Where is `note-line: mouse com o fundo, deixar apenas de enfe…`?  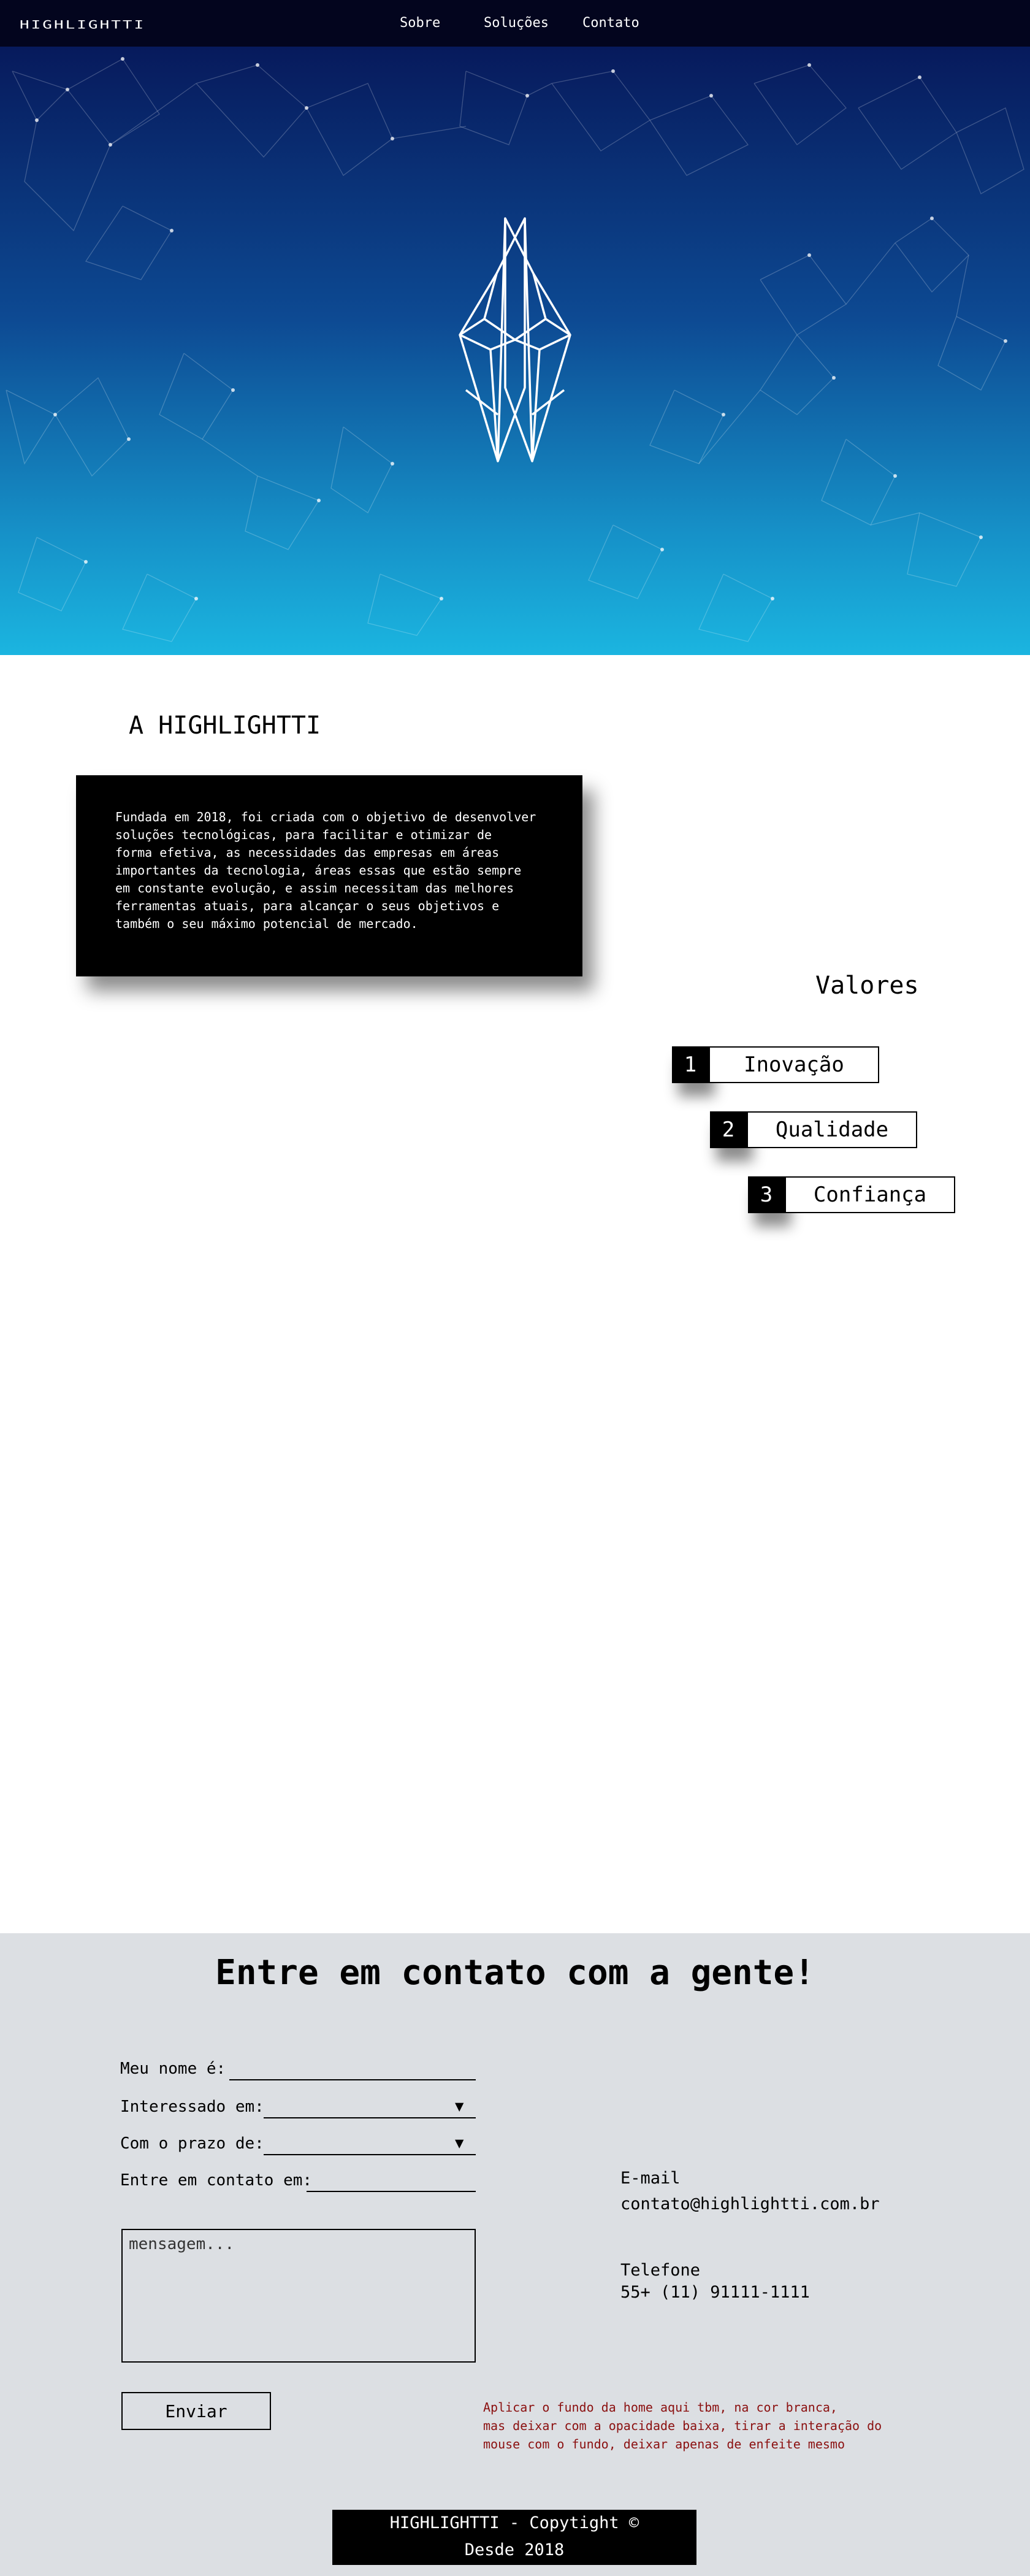
note-line: mouse com o fundo, deixar apenas de enfe… is located at coordinates (664, 2444).